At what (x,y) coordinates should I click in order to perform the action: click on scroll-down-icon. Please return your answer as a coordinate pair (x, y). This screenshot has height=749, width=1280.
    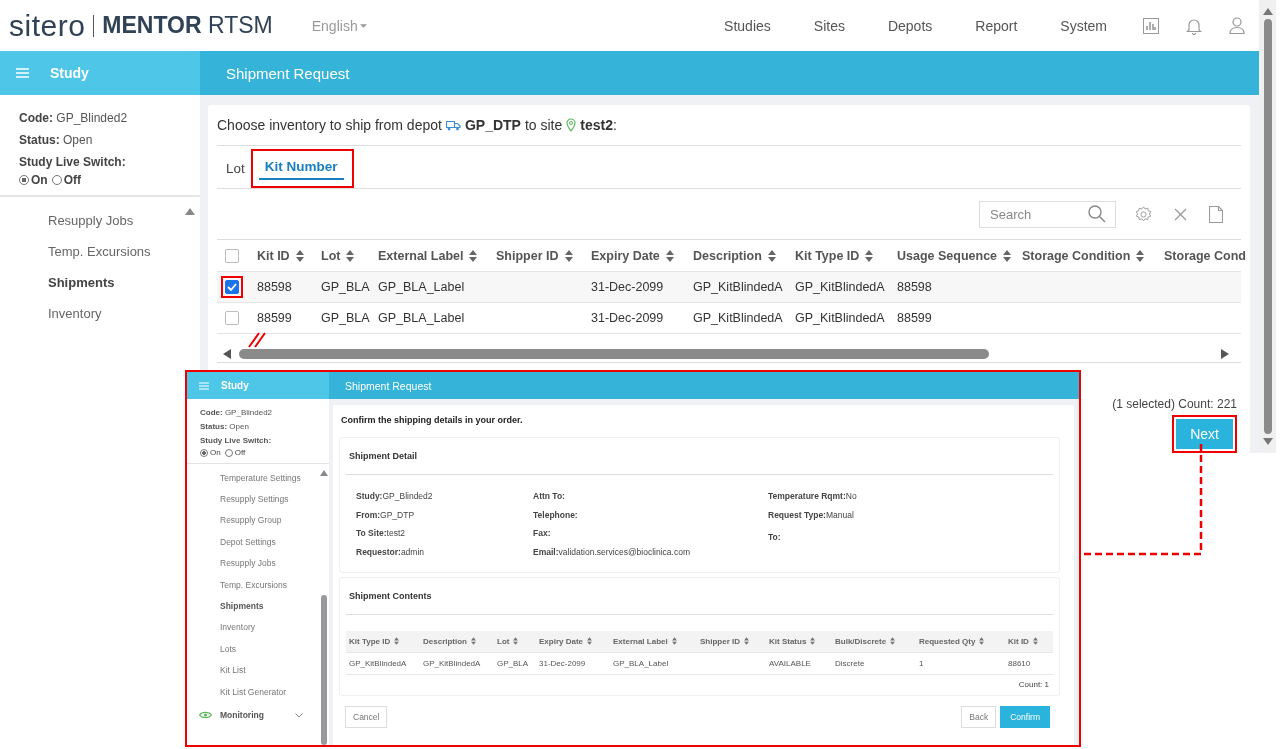
    Looking at the image, I should click on (1267, 441).